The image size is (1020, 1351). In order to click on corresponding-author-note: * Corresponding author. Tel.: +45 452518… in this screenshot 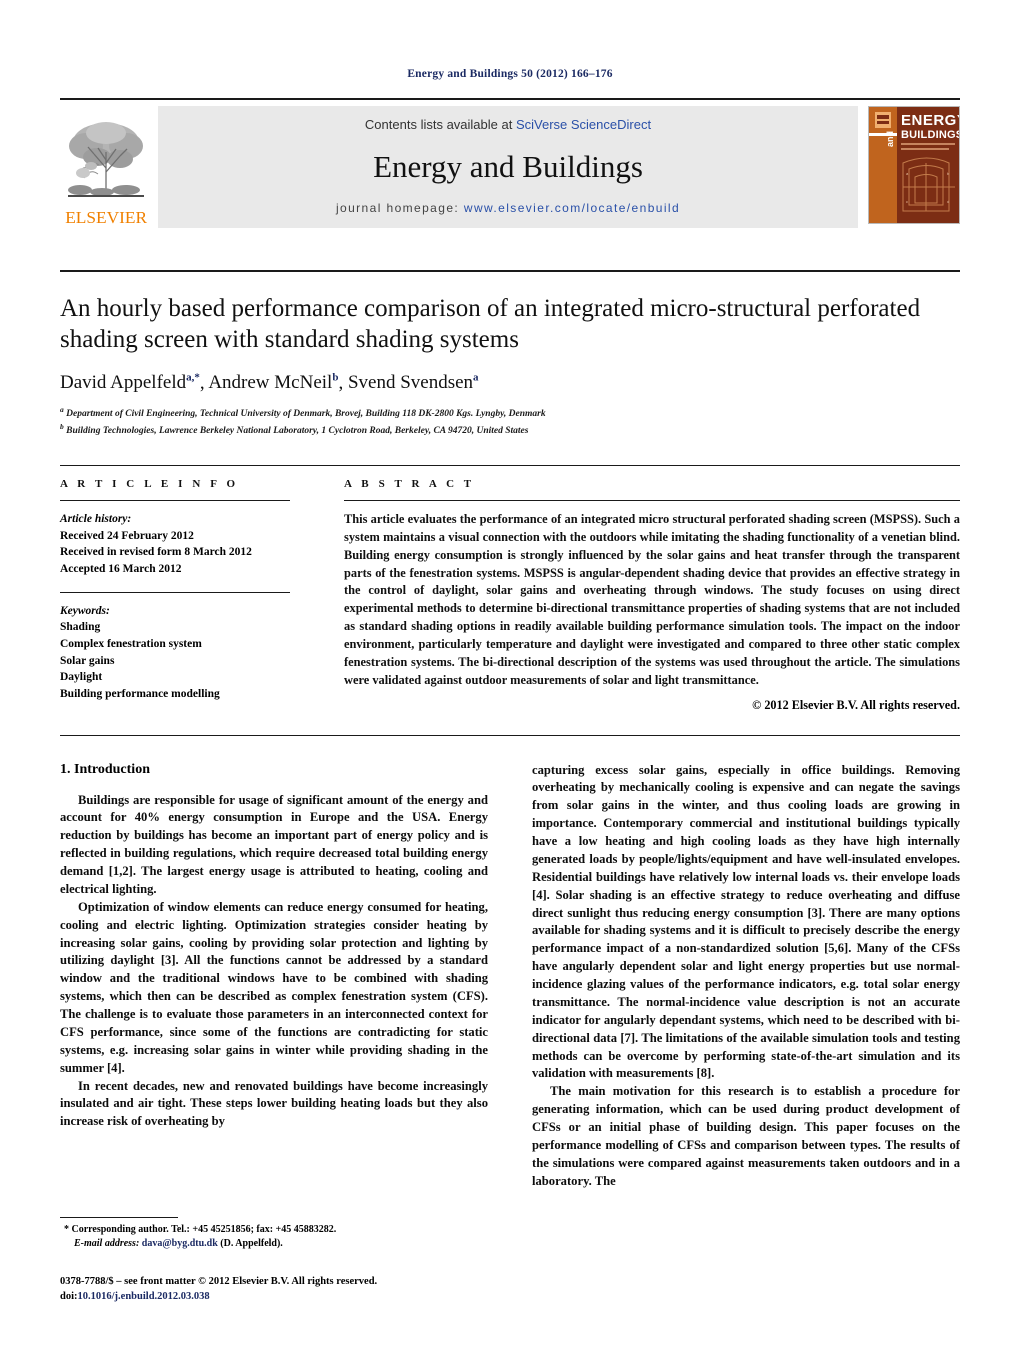, I will do `click(275, 1230)`.